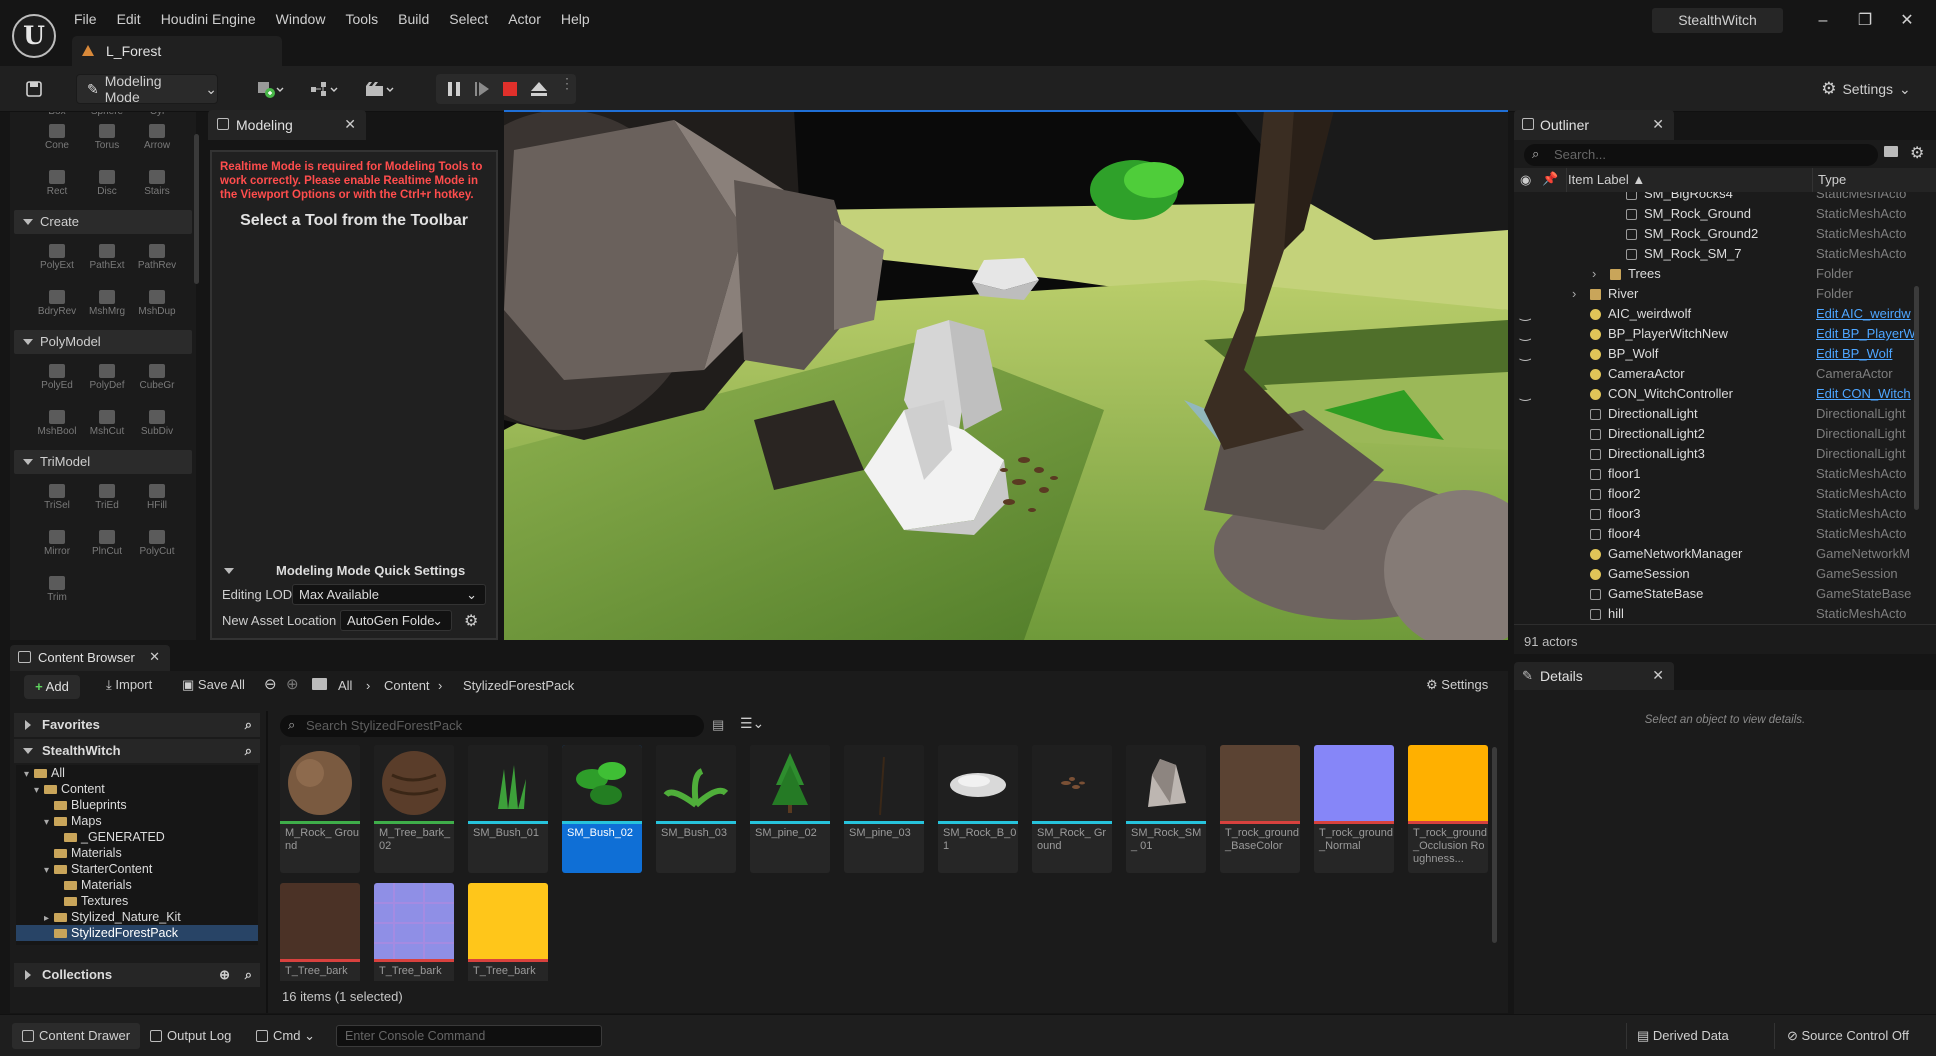 The width and height of the screenshot is (1936, 1056). What do you see at coordinates (1725, 334) in the screenshot?
I see `outliner-row: ‿ BP_PlayerWitchNew Edit BP_PlayerW` at bounding box center [1725, 334].